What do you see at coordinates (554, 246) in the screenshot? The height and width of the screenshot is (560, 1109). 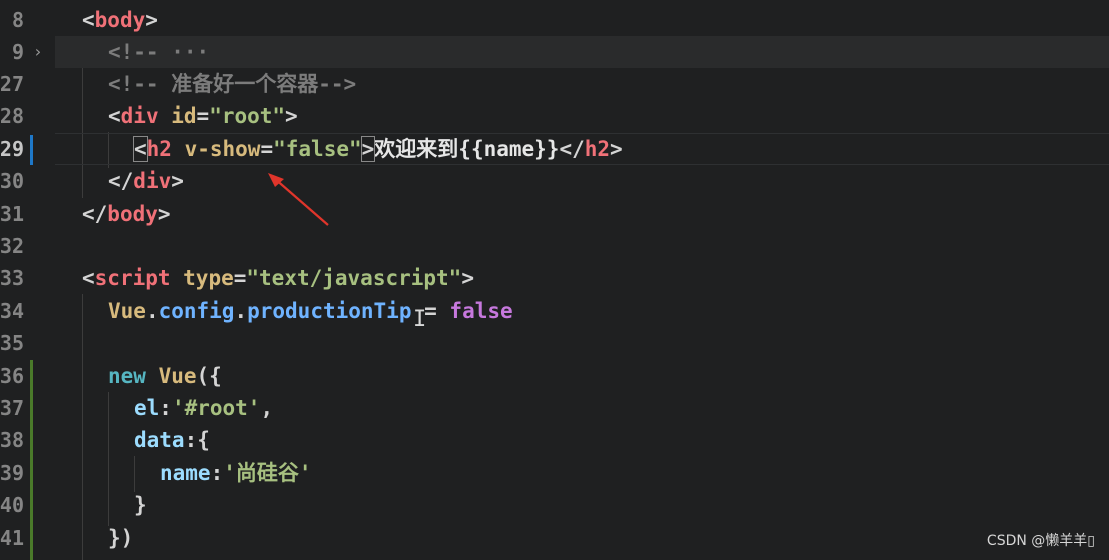 I see `code-line: 32` at bounding box center [554, 246].